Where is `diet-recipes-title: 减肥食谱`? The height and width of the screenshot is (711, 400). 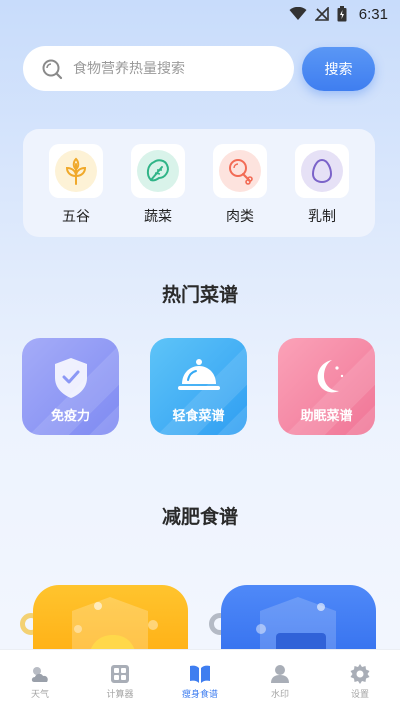 diet-recipes-title: 减肥食谱 is located at coordinates (199, 517).